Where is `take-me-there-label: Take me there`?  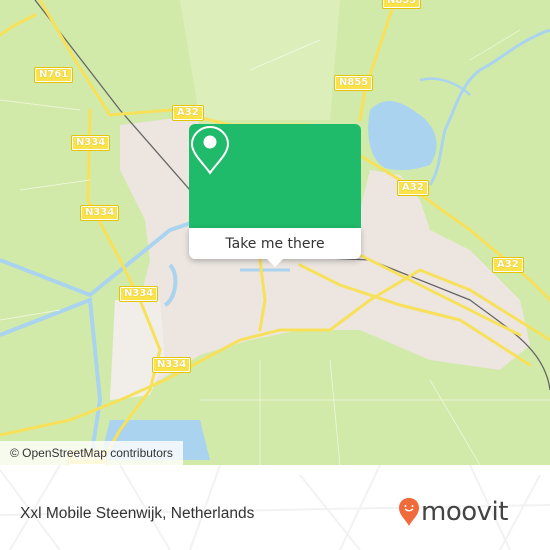 take-me-there-label: Take me there is located at coordinates (275, 243).